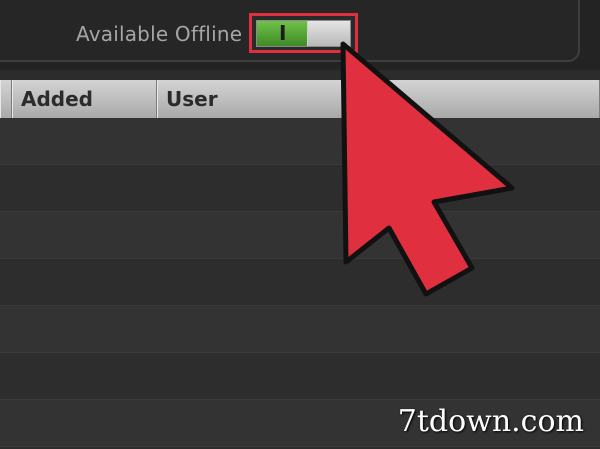 This screenshot has width=600, height=449. Describe the element at coordinates (490, 421) in the screenshot. I see `watermark-text: 7tdown.com` at that location.